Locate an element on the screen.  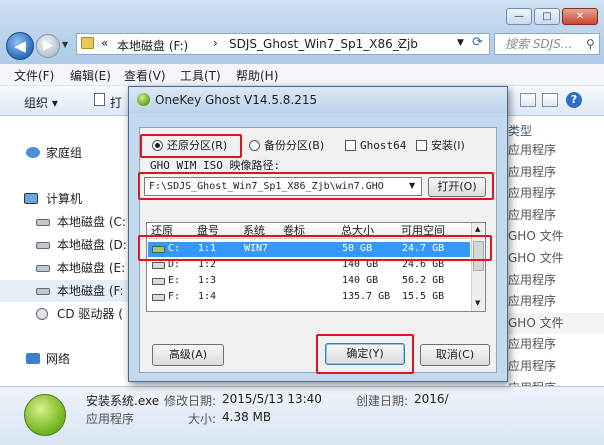
computer-icon is located at coordinates (31, 198).